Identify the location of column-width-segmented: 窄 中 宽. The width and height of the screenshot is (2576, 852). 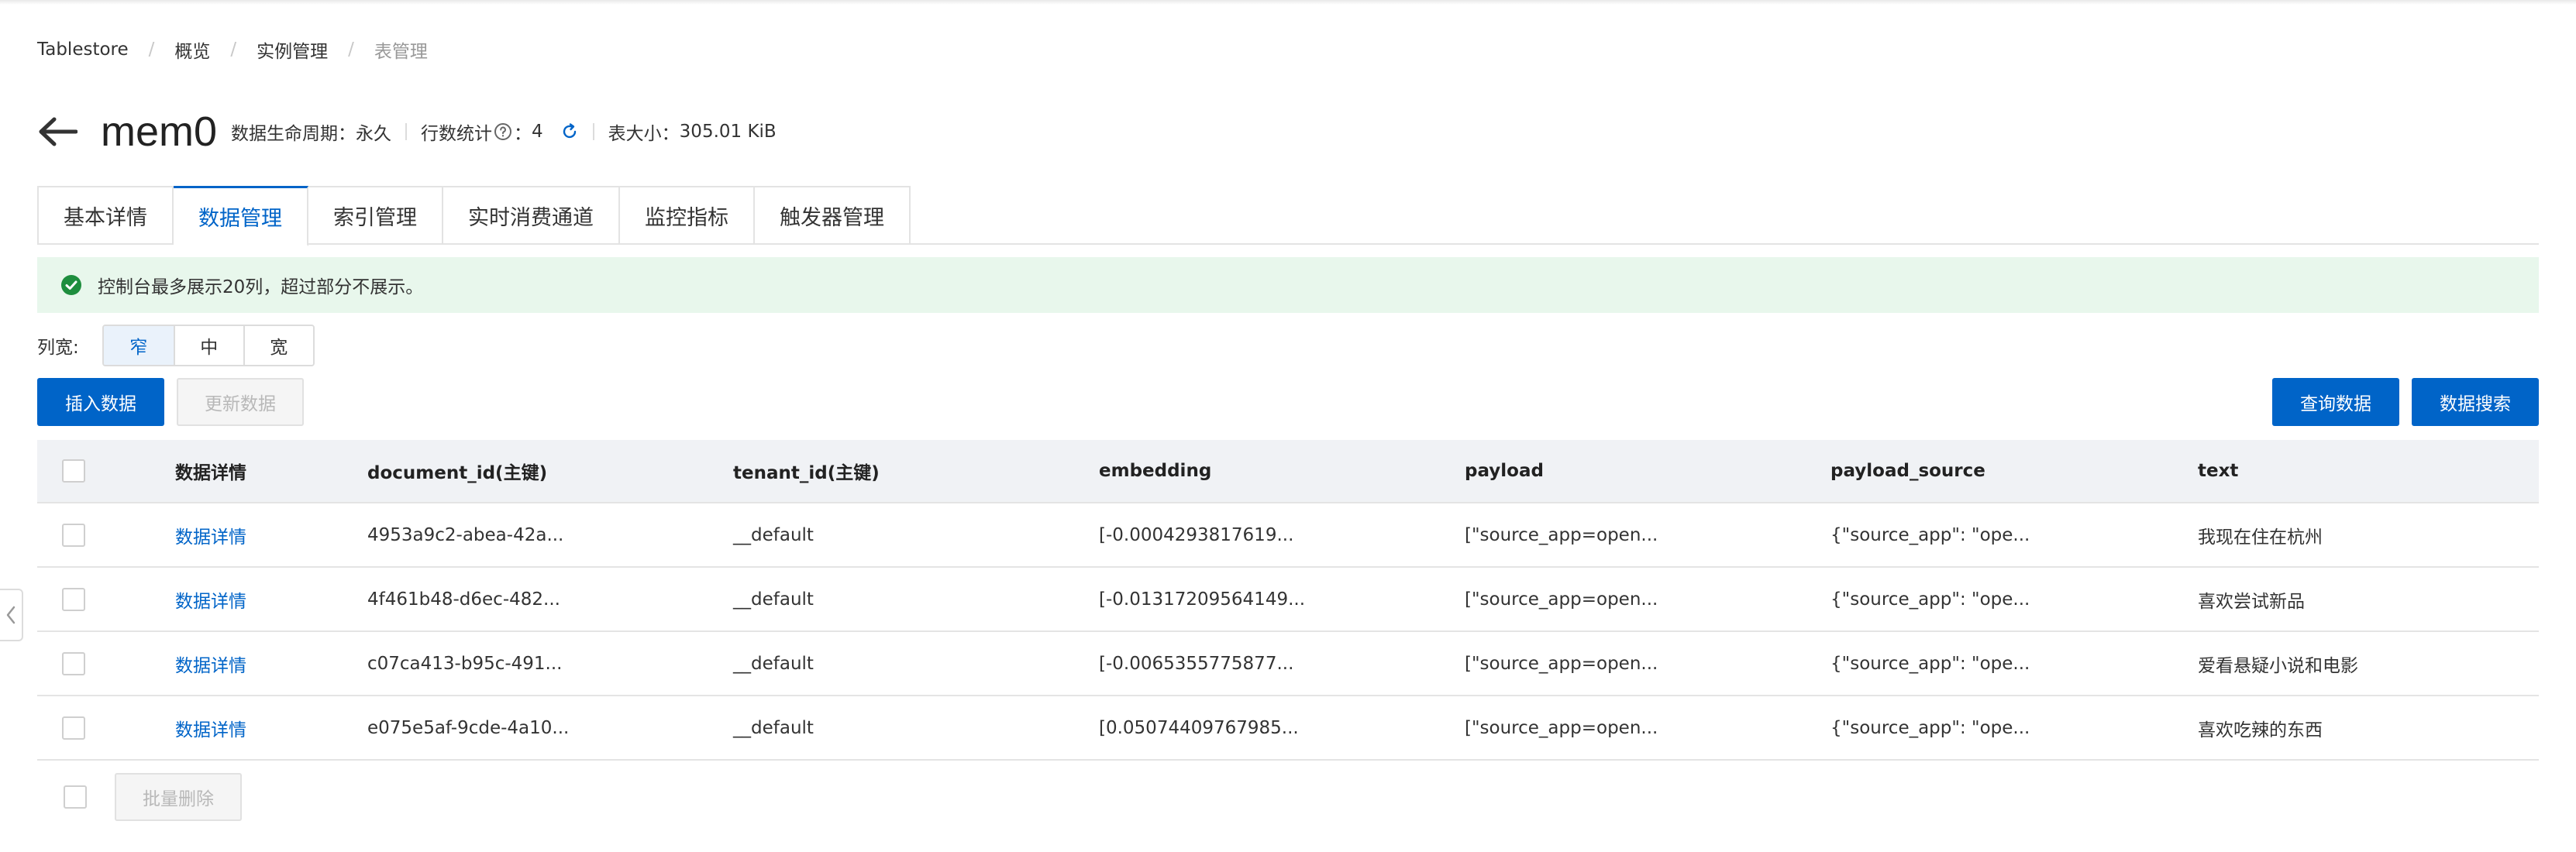
(208, 345).